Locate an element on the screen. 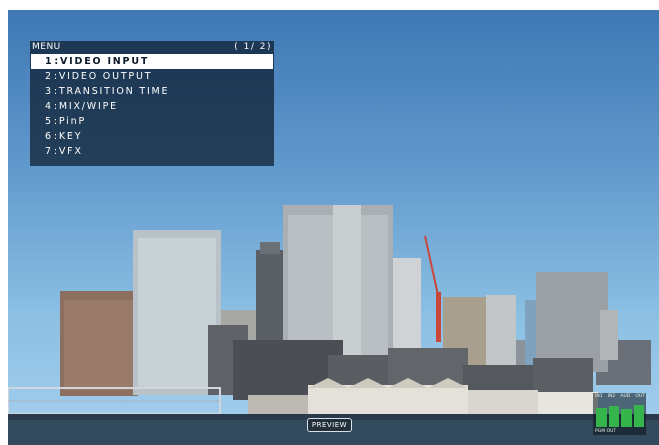  menu-item-key: 6:KEY is located at coordinates (152, 136).